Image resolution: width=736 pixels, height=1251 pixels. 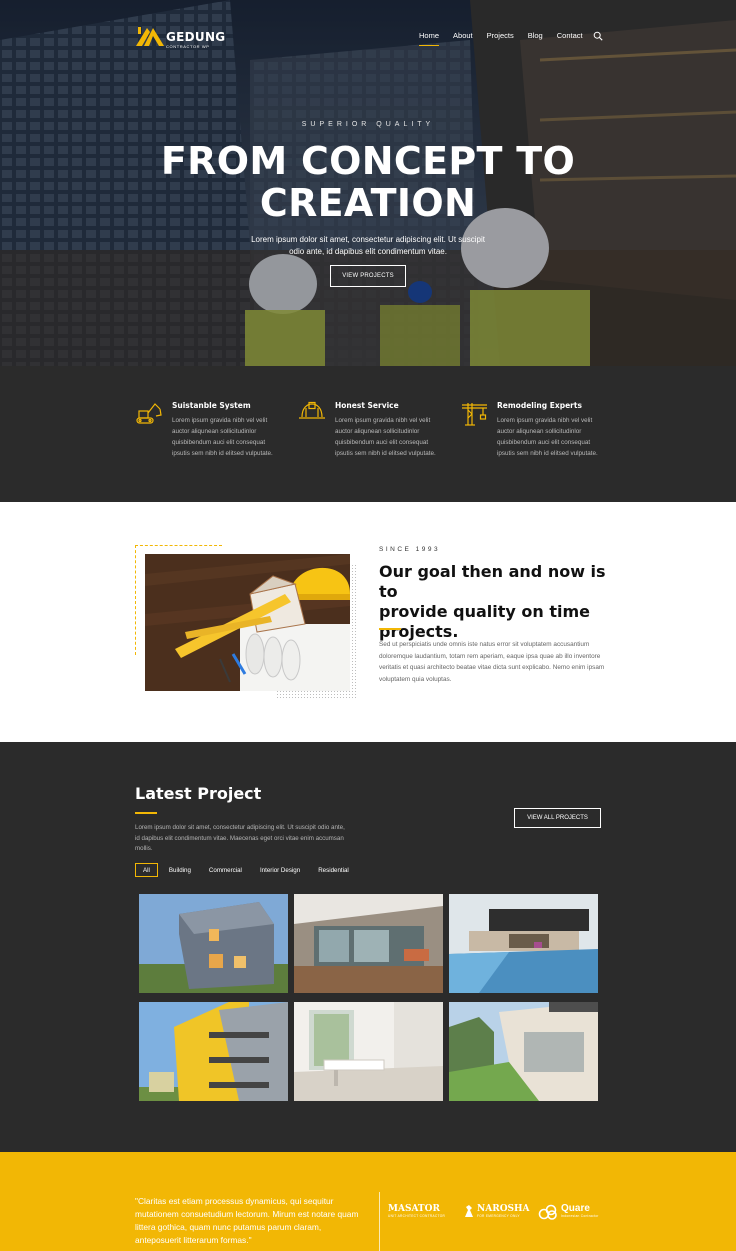 What do you see at coordinates (368, 124) in the screenshot?
I see `hero-eyebrow: SUPERIOR QUALITY` at bounding box center [368, 124].